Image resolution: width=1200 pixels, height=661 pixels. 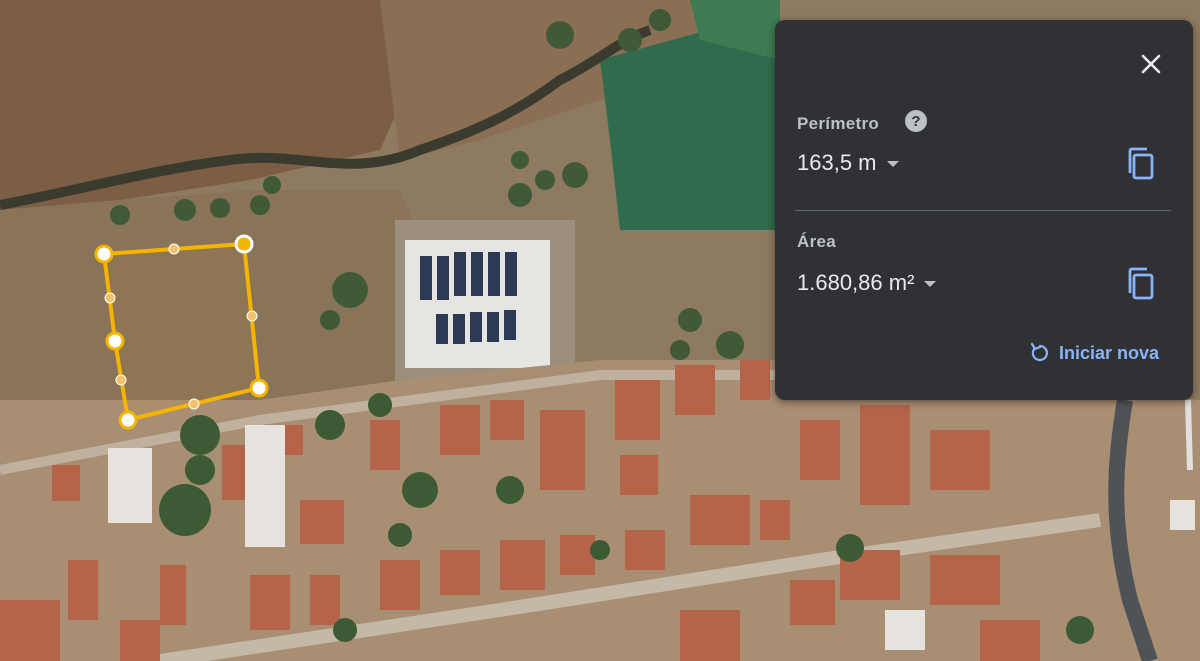 What do you see at coordinates (1039, 352) in the screenshot?
I see `restart-icon` at bounding box center [1039, 352].